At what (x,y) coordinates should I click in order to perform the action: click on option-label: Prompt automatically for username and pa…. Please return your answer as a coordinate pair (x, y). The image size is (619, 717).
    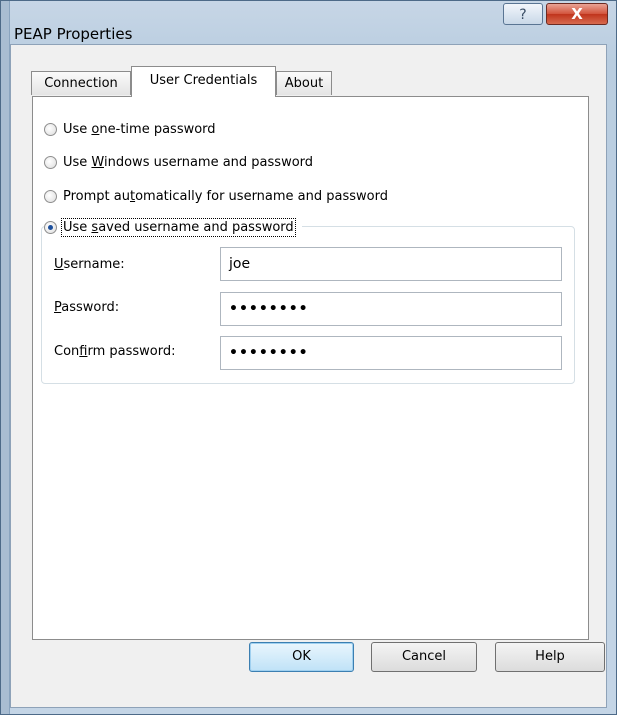
    Looking at the image, I should click on (225, 196).